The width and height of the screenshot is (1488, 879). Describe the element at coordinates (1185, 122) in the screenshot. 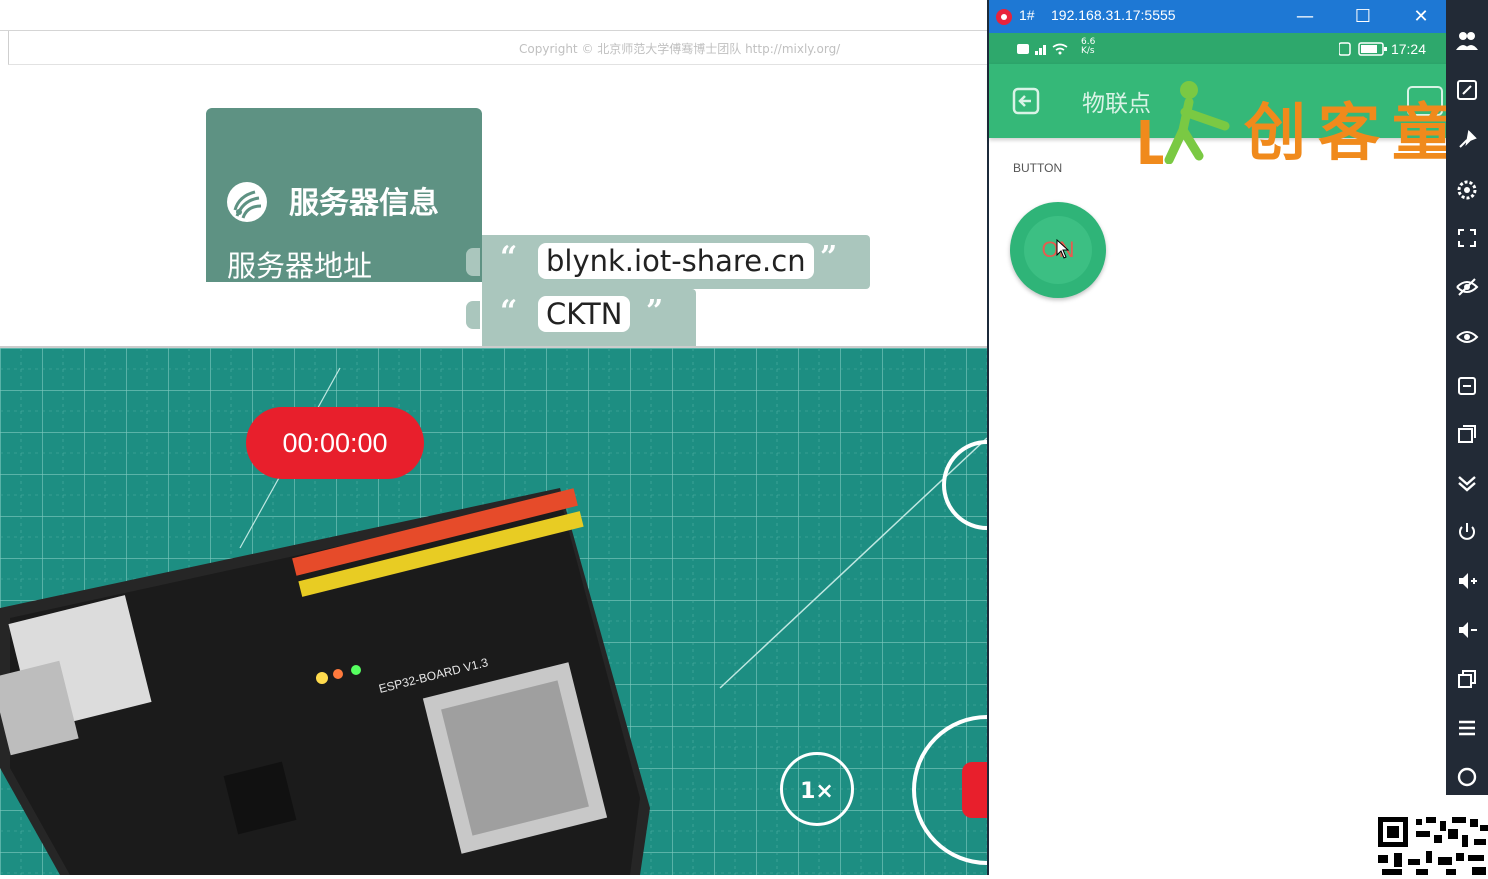

I see `brand-logo-icon` at that location.